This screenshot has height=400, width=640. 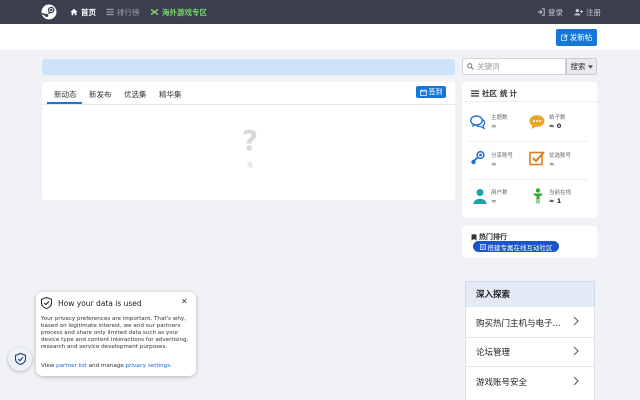 I want to click on close-icon: ✕, so click(x=184, y=301).